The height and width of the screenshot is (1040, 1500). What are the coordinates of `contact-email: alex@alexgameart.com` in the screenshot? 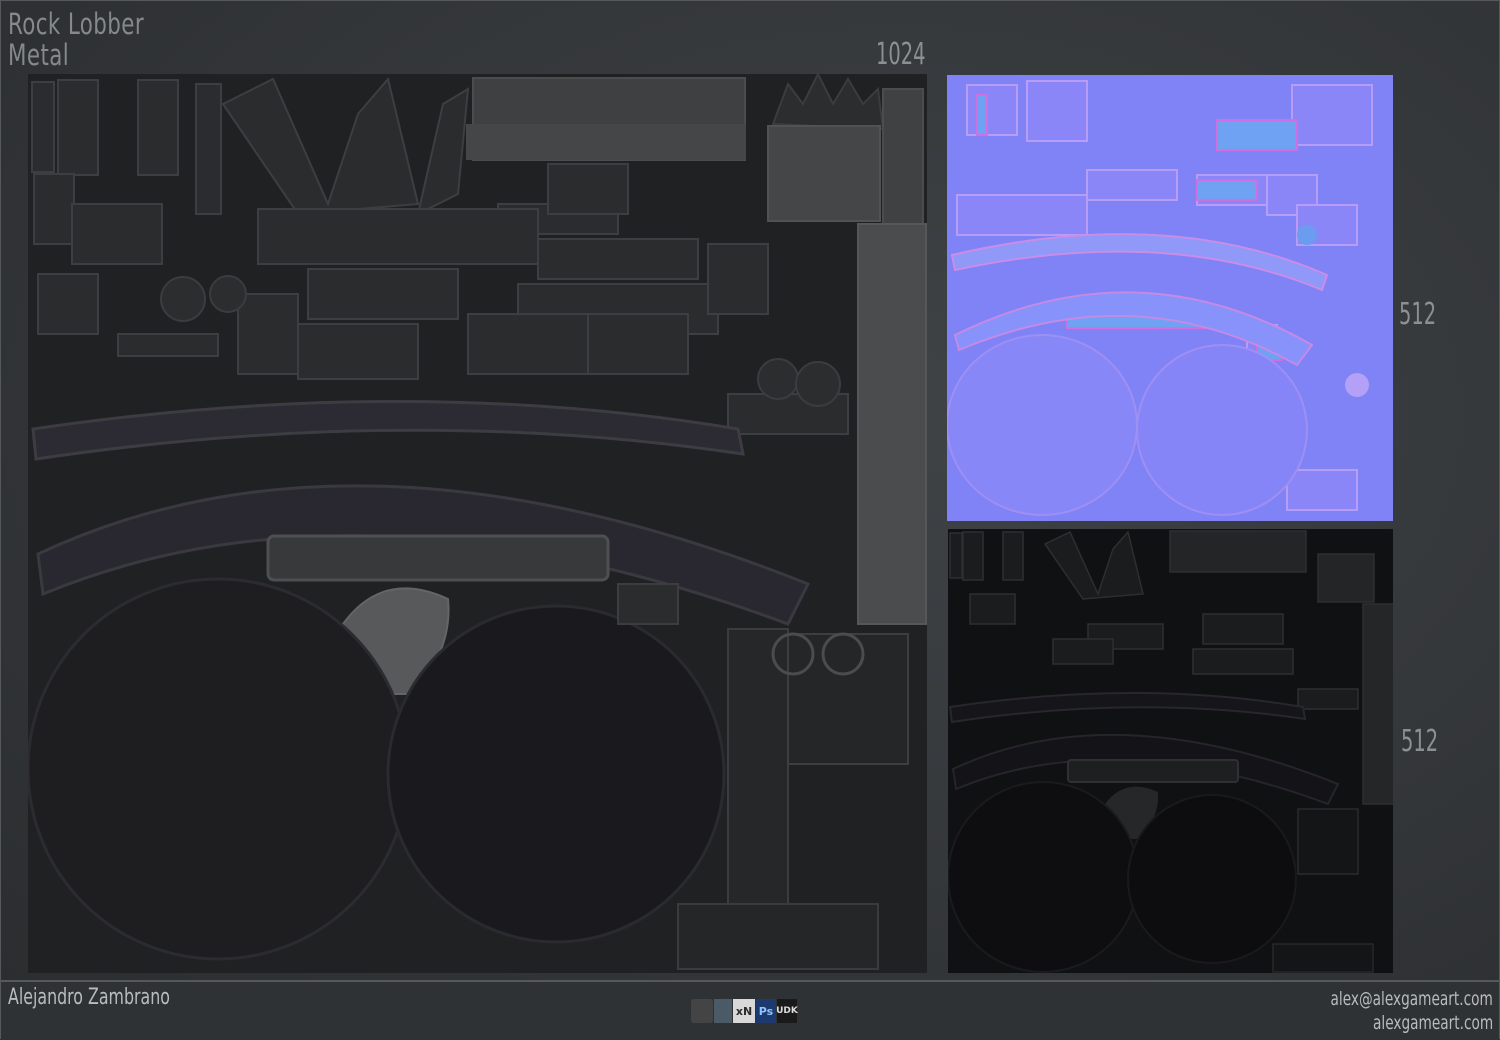 It's located at (1412, 999).